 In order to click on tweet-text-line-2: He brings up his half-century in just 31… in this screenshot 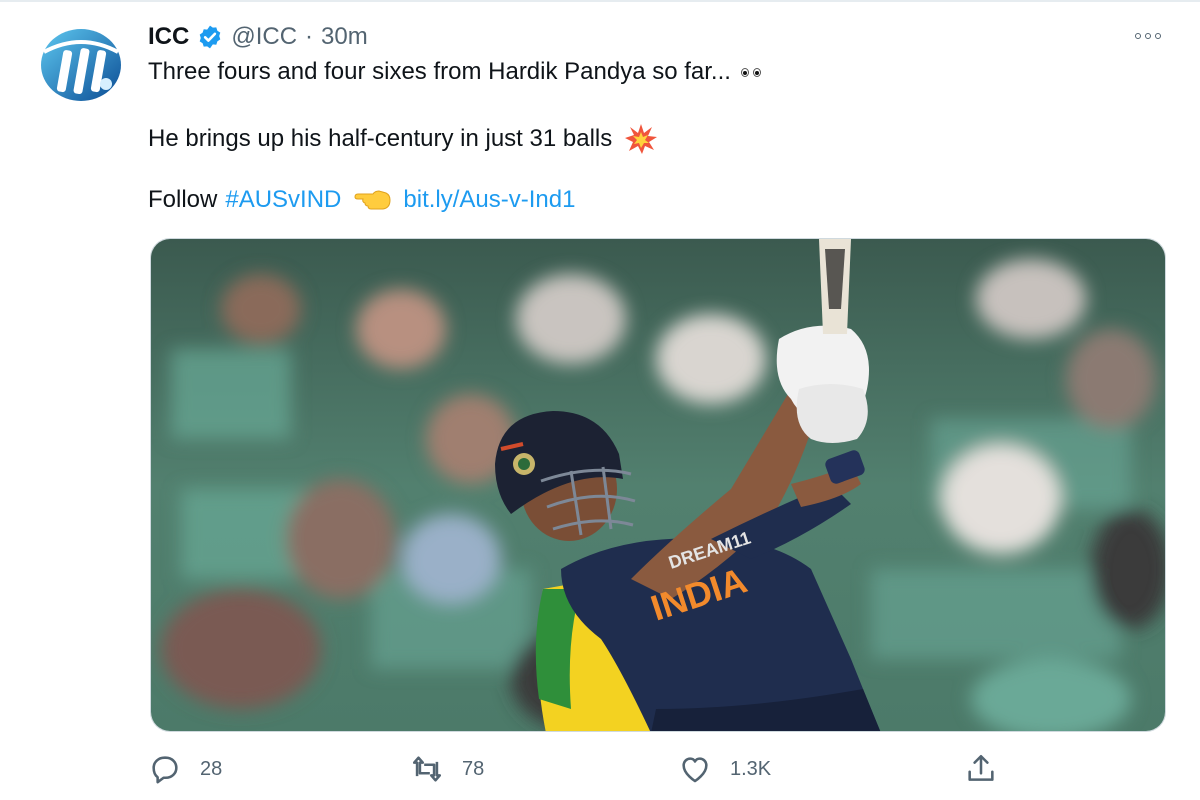, I will do `click(403, 139)`.